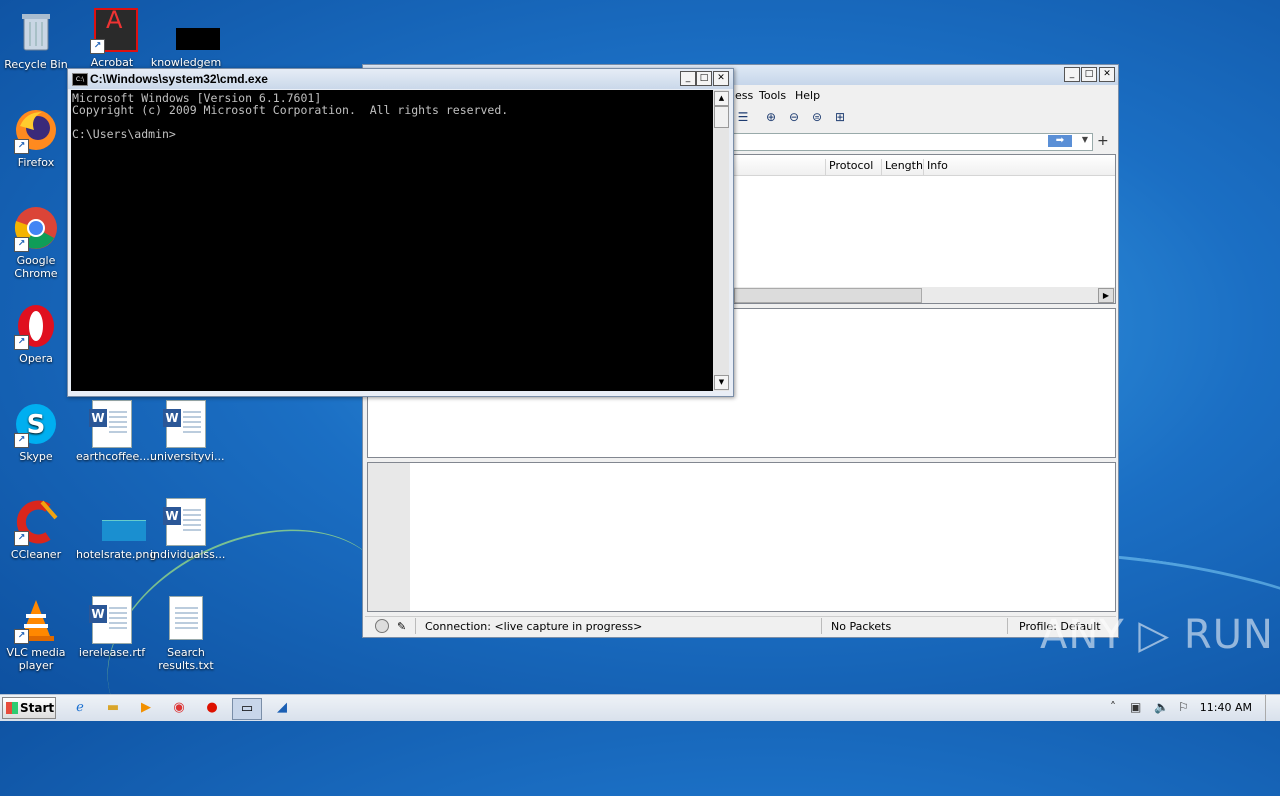  I want to click on list-view-icon: ☰, so click(743, 117).